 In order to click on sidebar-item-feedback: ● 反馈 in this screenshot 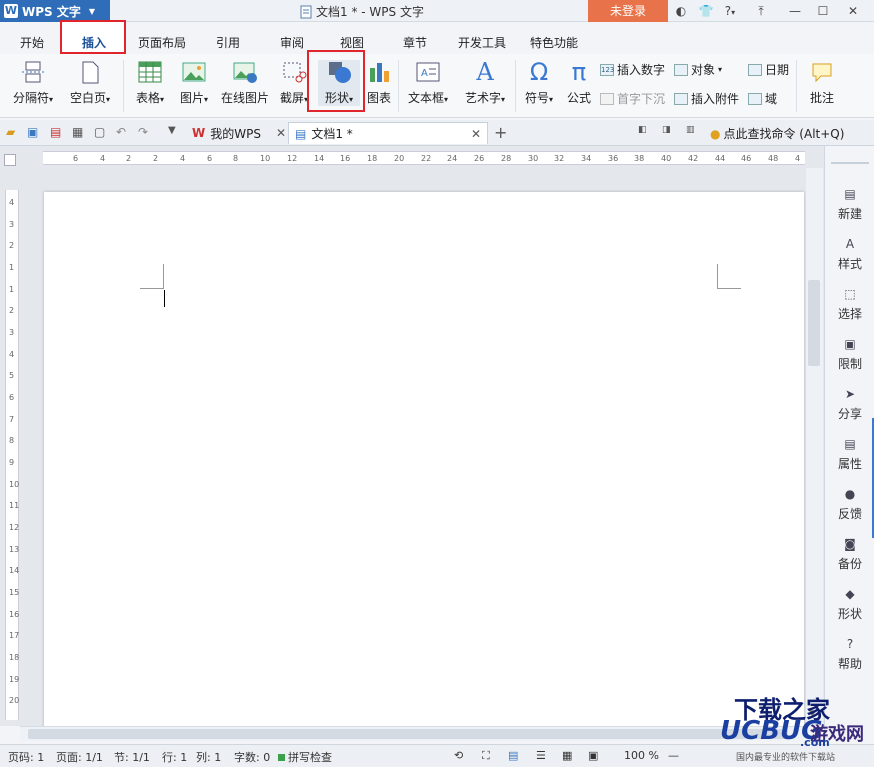, I will do `click(849, 504)`.